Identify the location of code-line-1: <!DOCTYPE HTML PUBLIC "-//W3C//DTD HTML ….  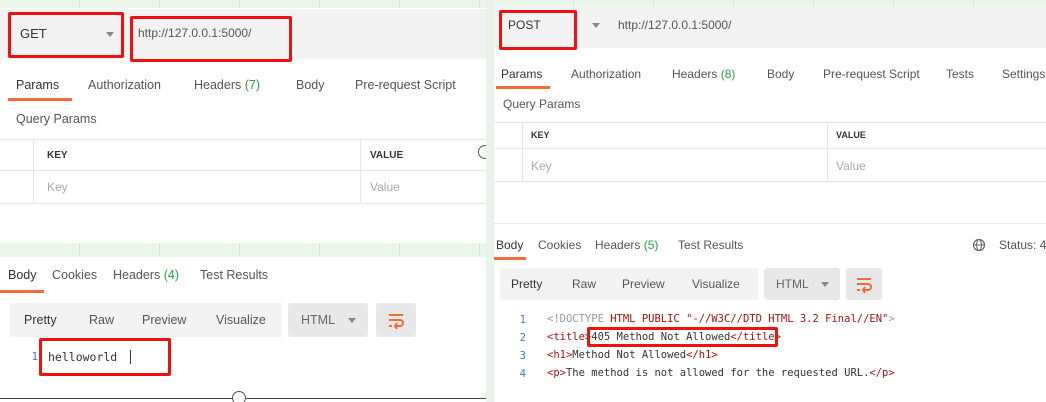
(721, 319).